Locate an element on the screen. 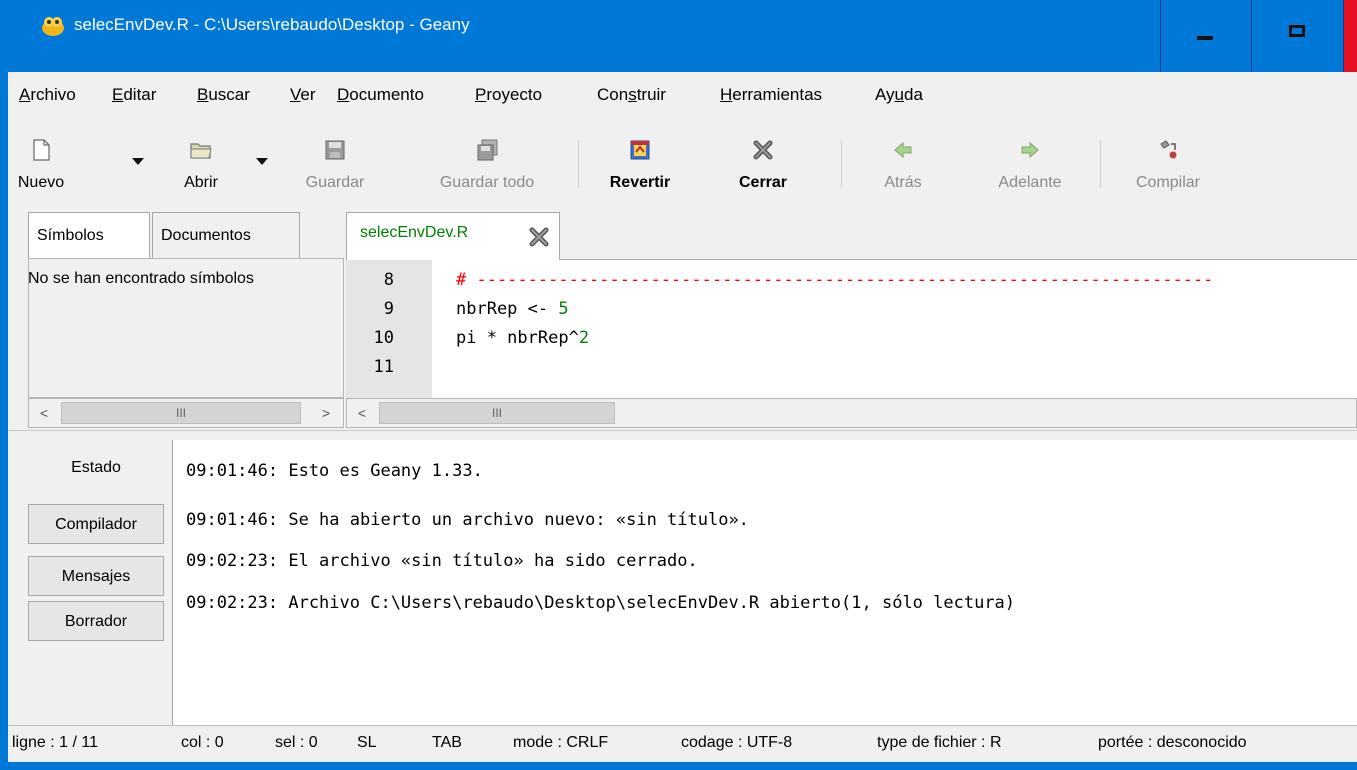 The width and height of the screenshot is (1357, 770). tab-compiler: Compilador is located at coordinates (96, 524).